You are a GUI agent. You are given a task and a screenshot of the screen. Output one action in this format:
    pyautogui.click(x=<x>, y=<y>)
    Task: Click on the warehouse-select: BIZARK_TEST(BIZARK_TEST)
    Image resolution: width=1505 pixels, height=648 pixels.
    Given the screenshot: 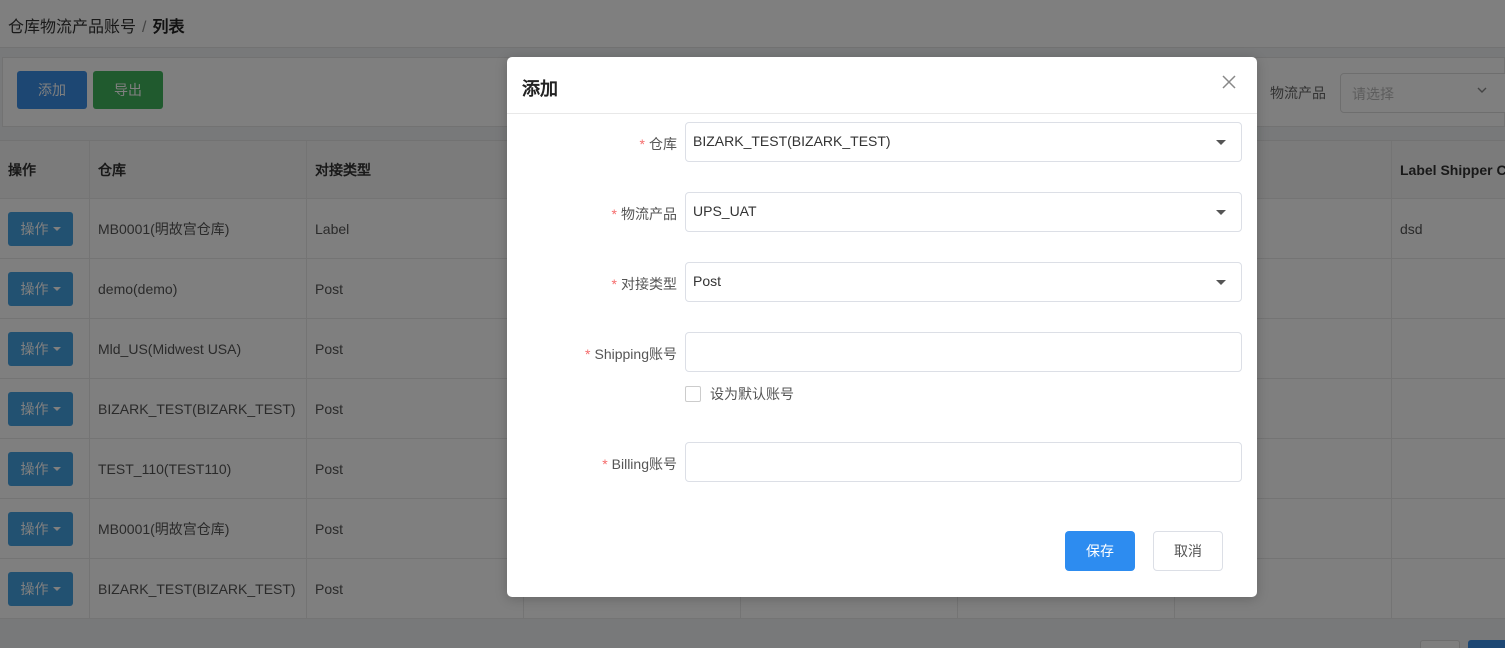 What is the action you would take?
    pyautogui.click(x=963, y=142)
    